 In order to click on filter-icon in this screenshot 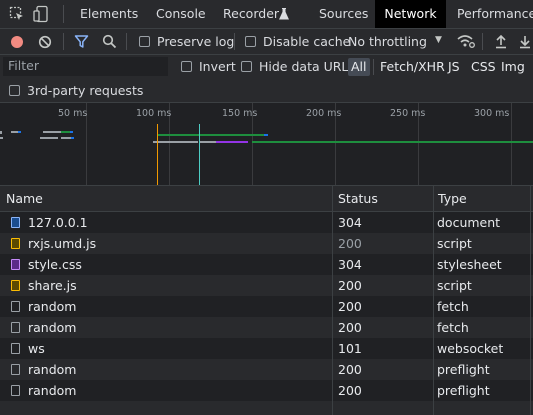, I will do `click(81, 41)`.